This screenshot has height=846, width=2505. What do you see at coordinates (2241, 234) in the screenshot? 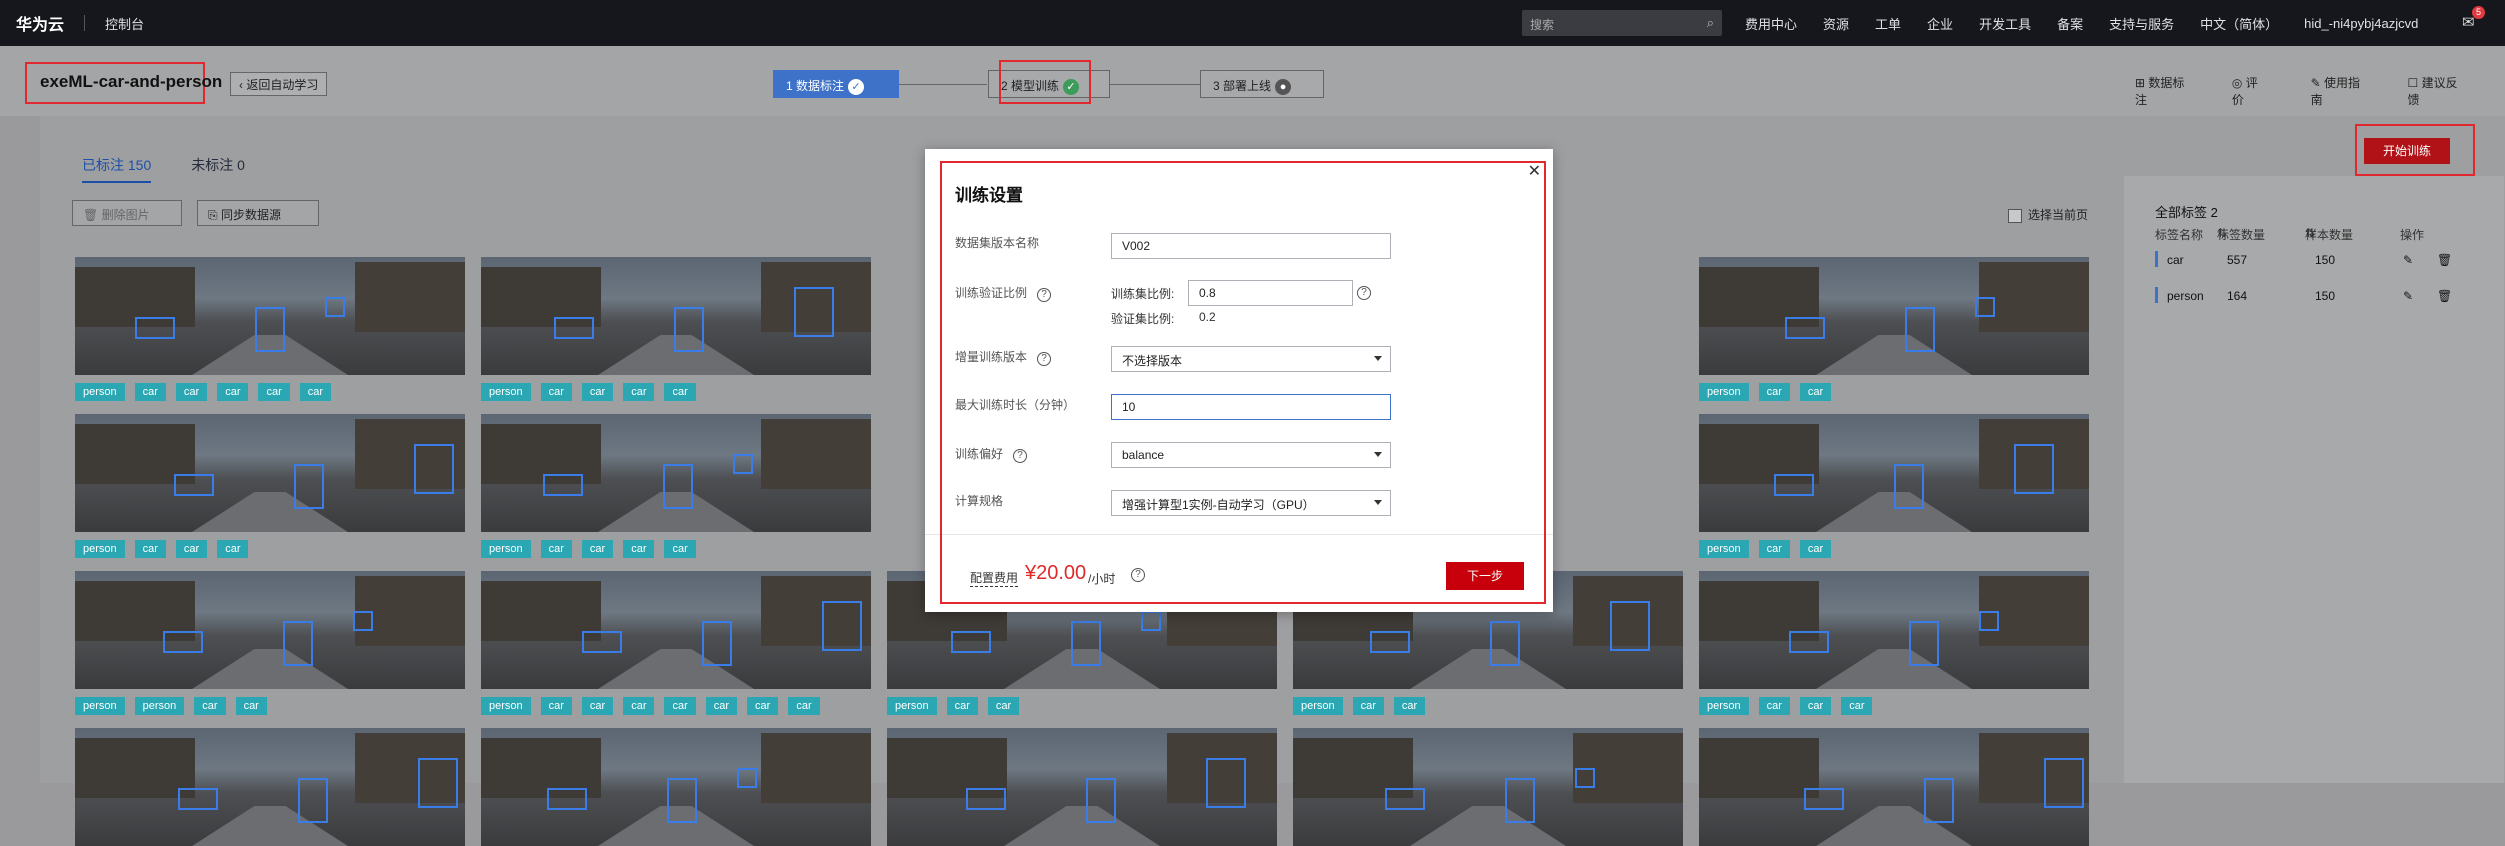
I see `col-label-count: 标签数量 ⇅` at bounding box center [2241, 234].